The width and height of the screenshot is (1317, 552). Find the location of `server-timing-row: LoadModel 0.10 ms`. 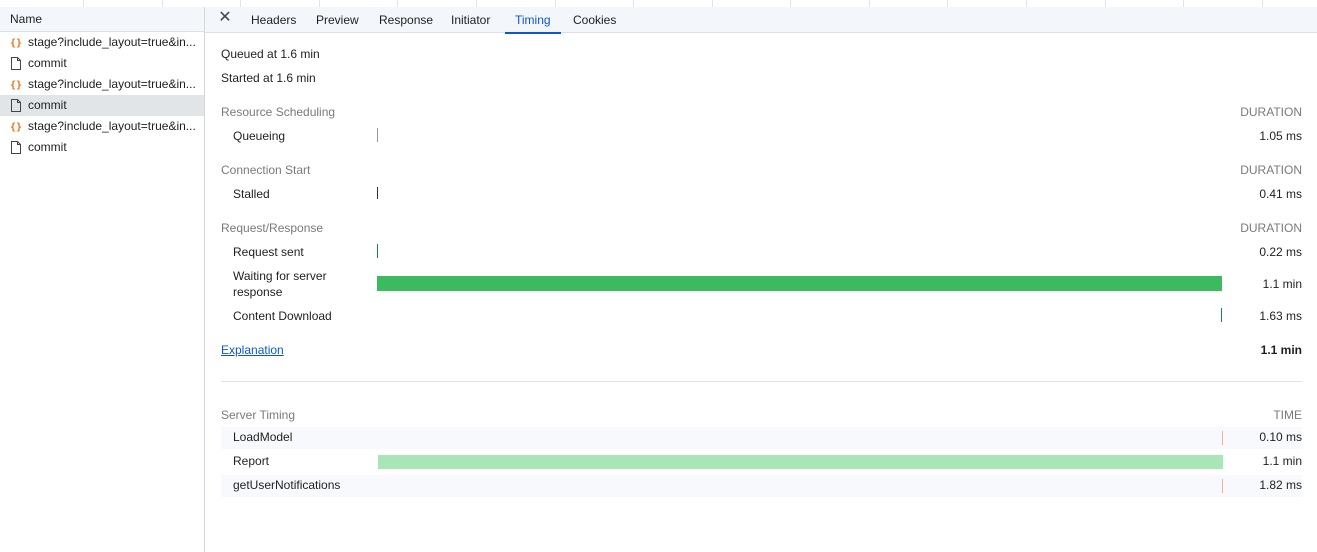

server-timing-row: LoadModel 0.10 ms is located at coordinates (761, 438).